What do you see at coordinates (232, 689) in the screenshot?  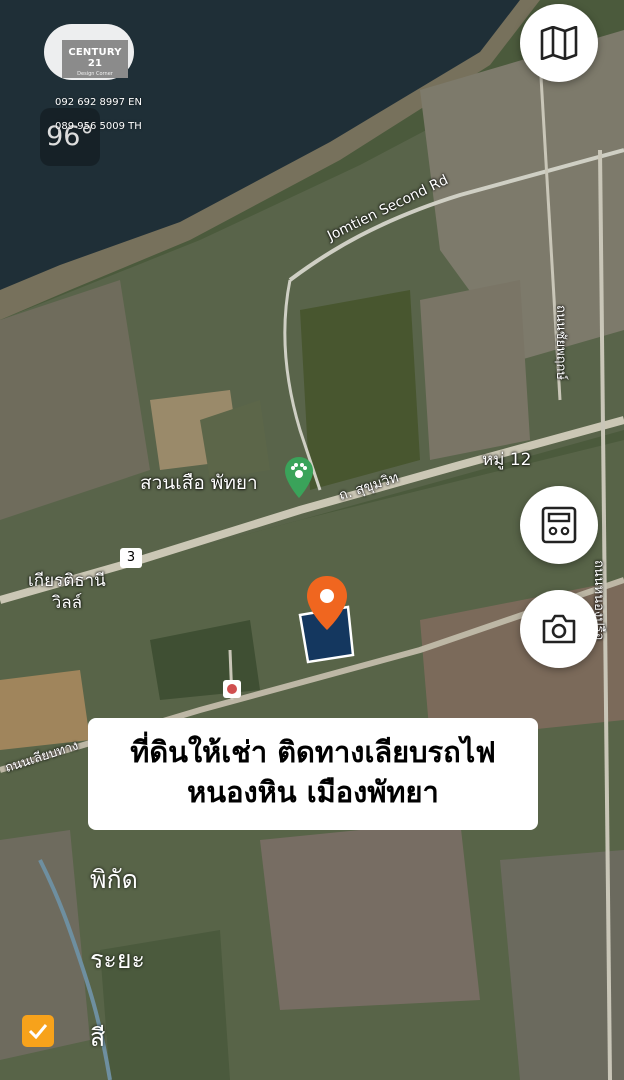 I see `transit-marker` at bounding box center [232, 689].